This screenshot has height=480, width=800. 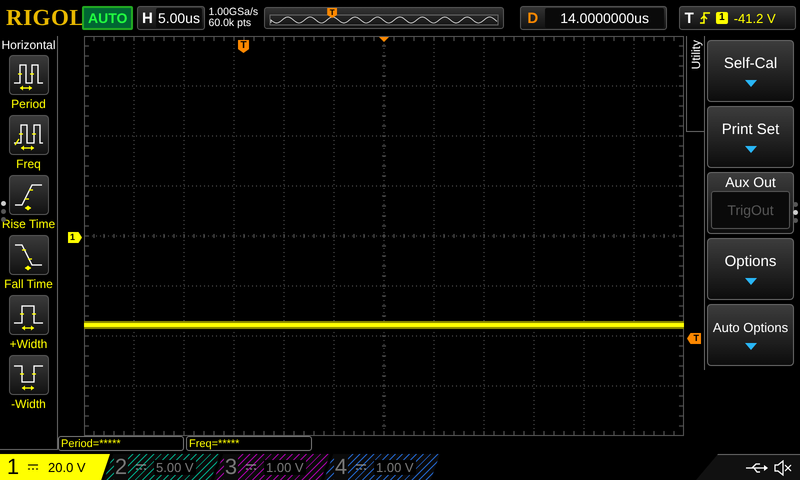 I want to click on panel-label: H, so click(x=147, y=18).